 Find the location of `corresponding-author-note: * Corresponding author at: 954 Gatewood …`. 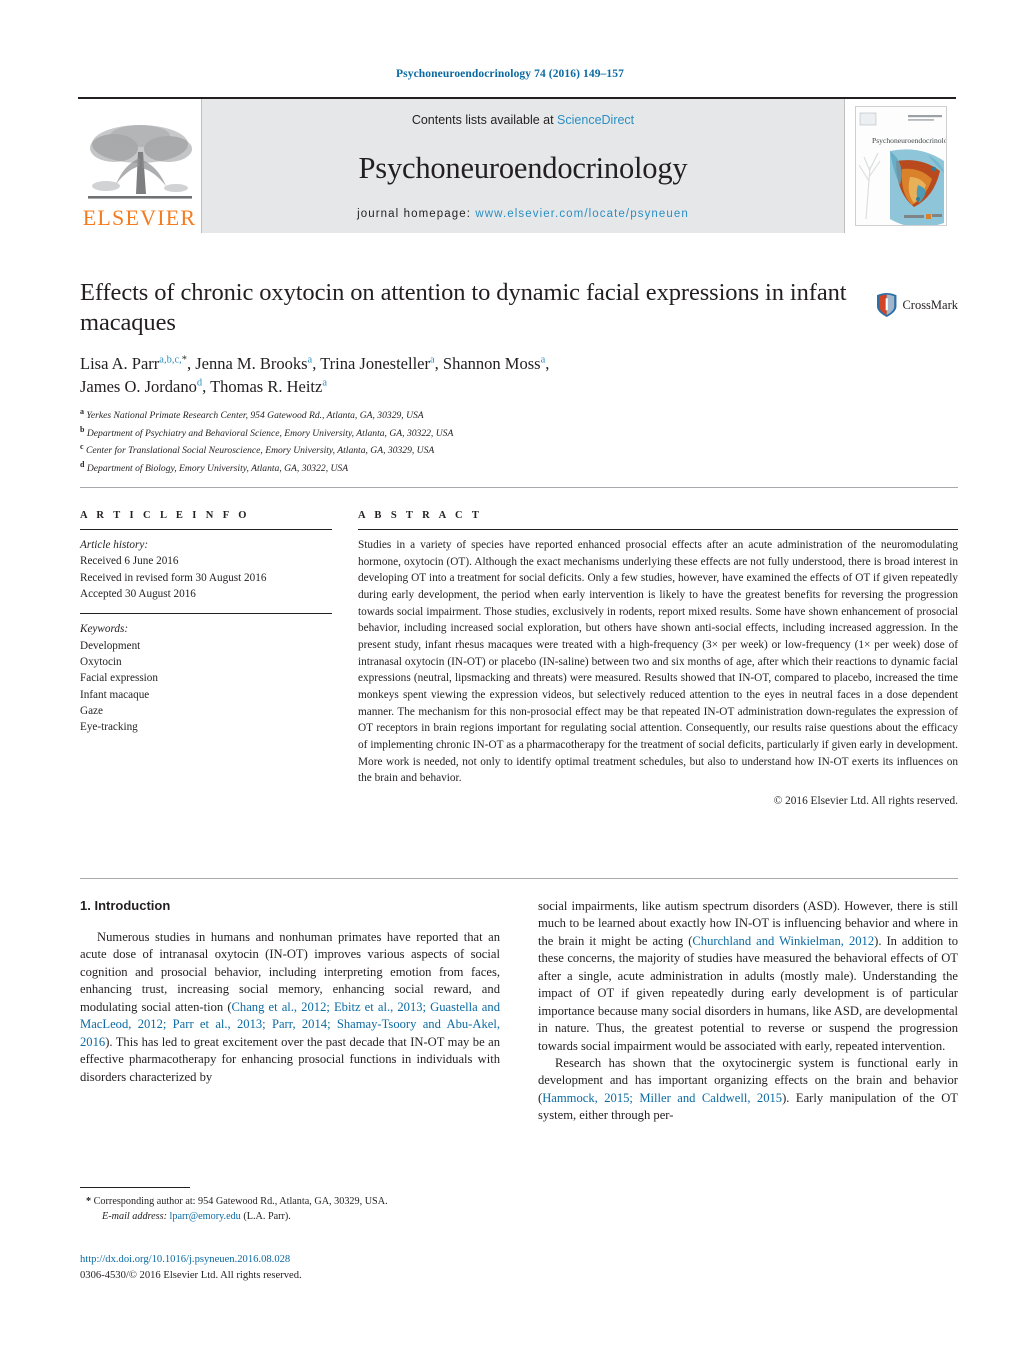

corresponding-author-note: * Corresponding author at: 954 Gatewood … is located at coordinates (290, 1209).